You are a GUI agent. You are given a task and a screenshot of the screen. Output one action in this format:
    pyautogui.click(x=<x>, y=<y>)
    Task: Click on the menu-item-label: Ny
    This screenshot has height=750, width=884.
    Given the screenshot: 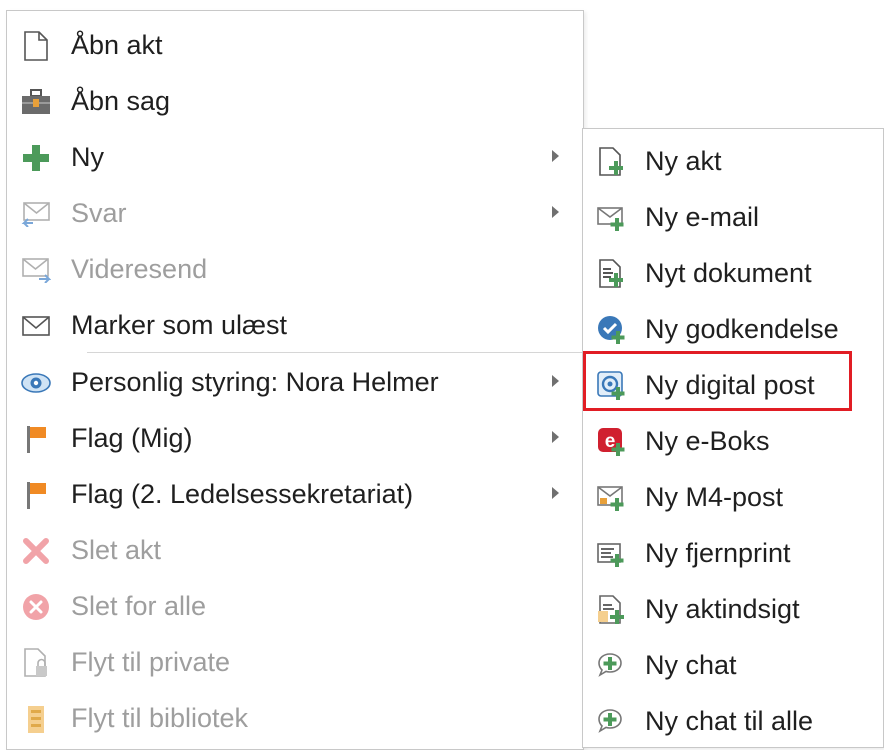 What is the action you would take?
    pyautogui.click(x=87, y=157)
    